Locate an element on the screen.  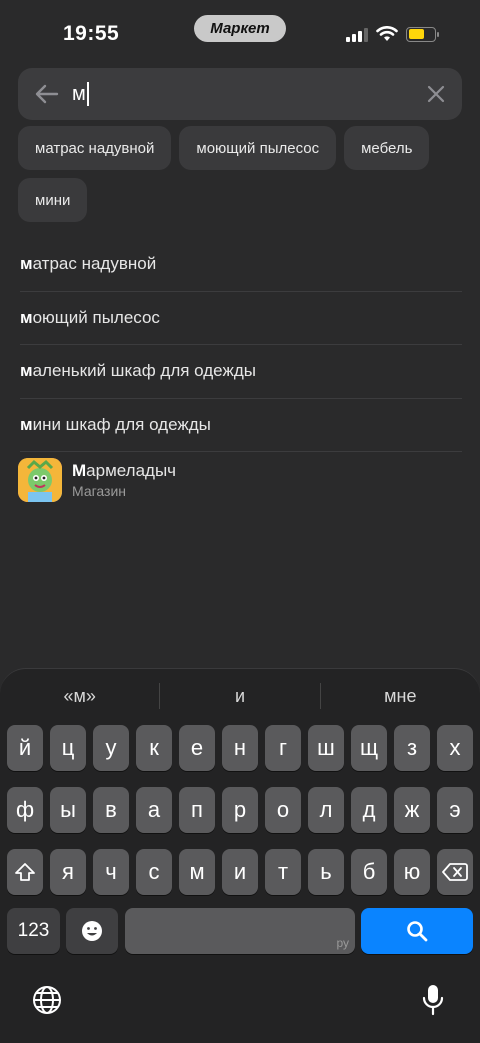
chip-suggestion: матрас надувной is located at coordinates (95, 148).